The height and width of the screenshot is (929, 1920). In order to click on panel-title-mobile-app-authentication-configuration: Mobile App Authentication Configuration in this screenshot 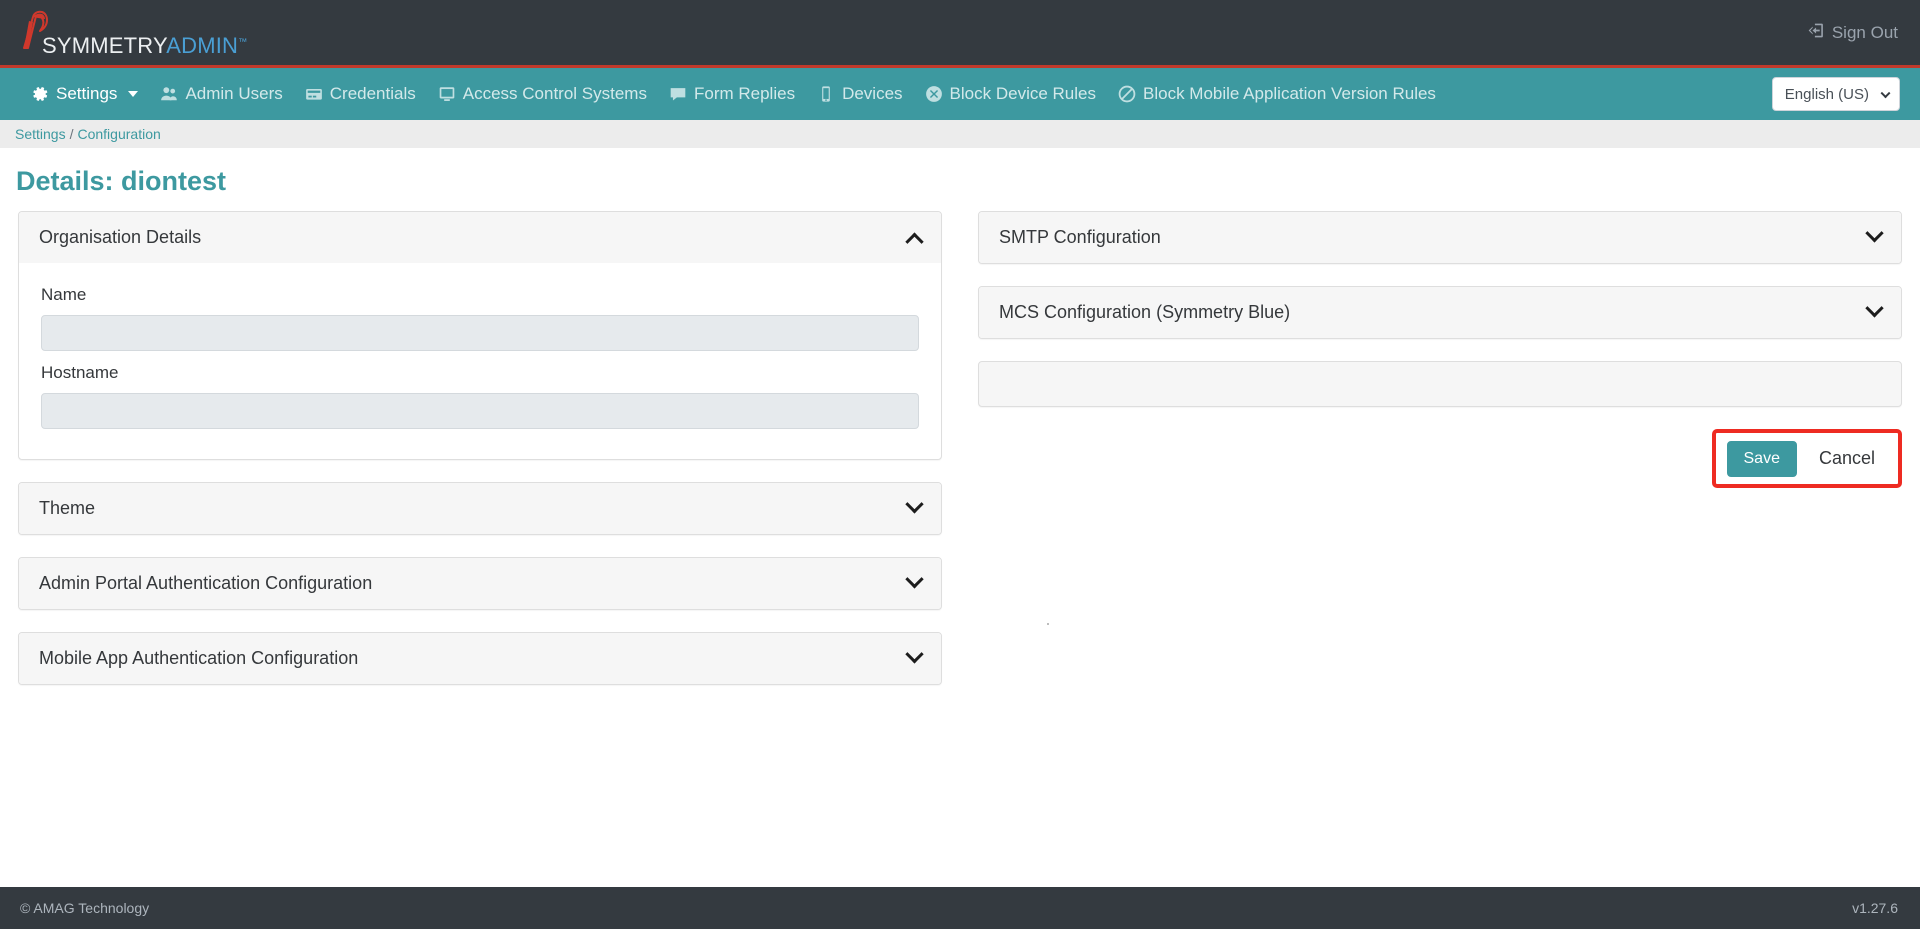, I will do `click(199, 658)`.